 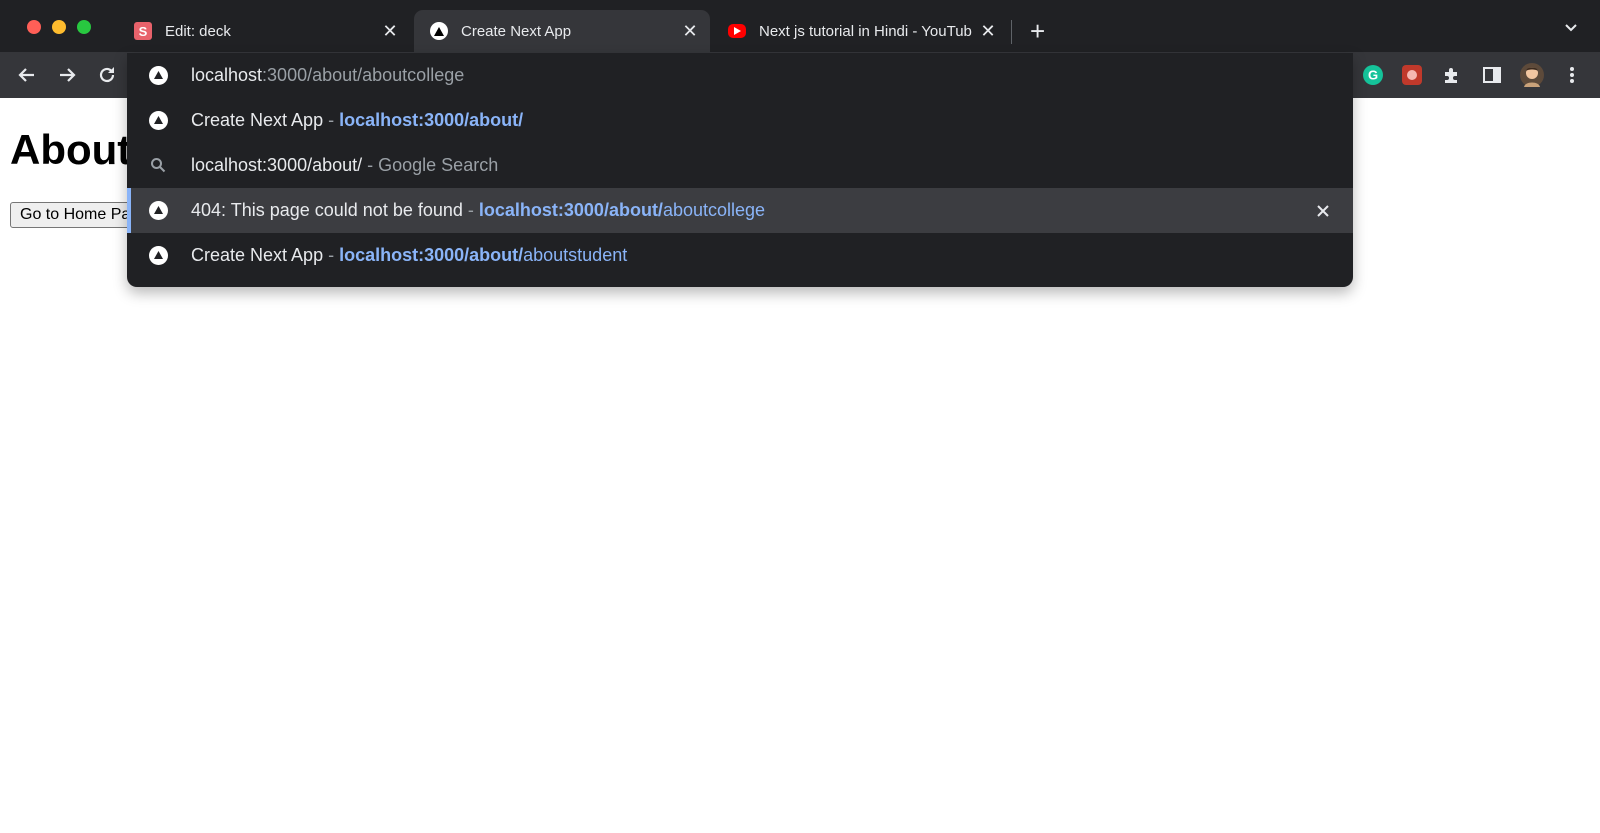 What do you see at coordinates (714, 210) in the screenshot?
I see `url-rest: aboutcollege` at bounding box center [714, 210].